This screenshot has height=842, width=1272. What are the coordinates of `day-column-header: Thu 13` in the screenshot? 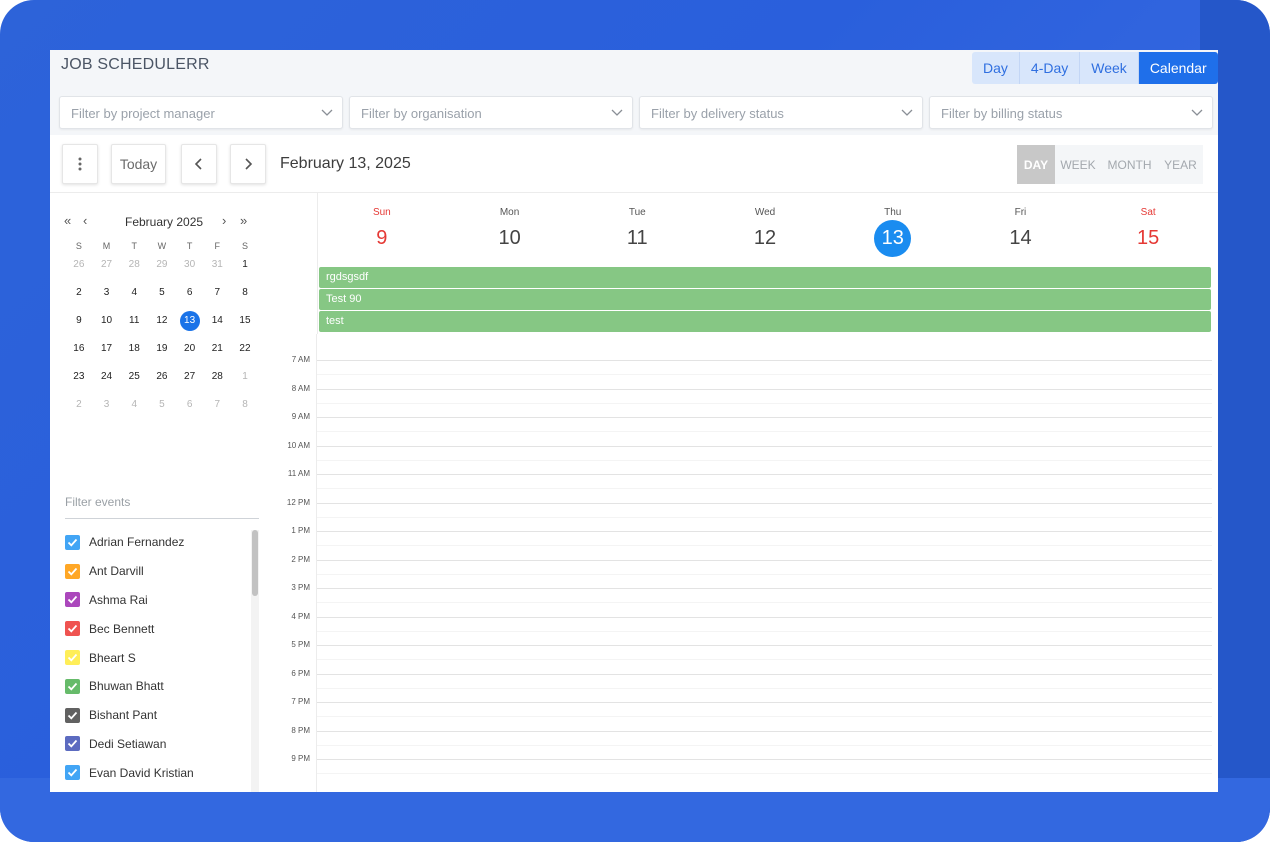 It's located at (893, 230).